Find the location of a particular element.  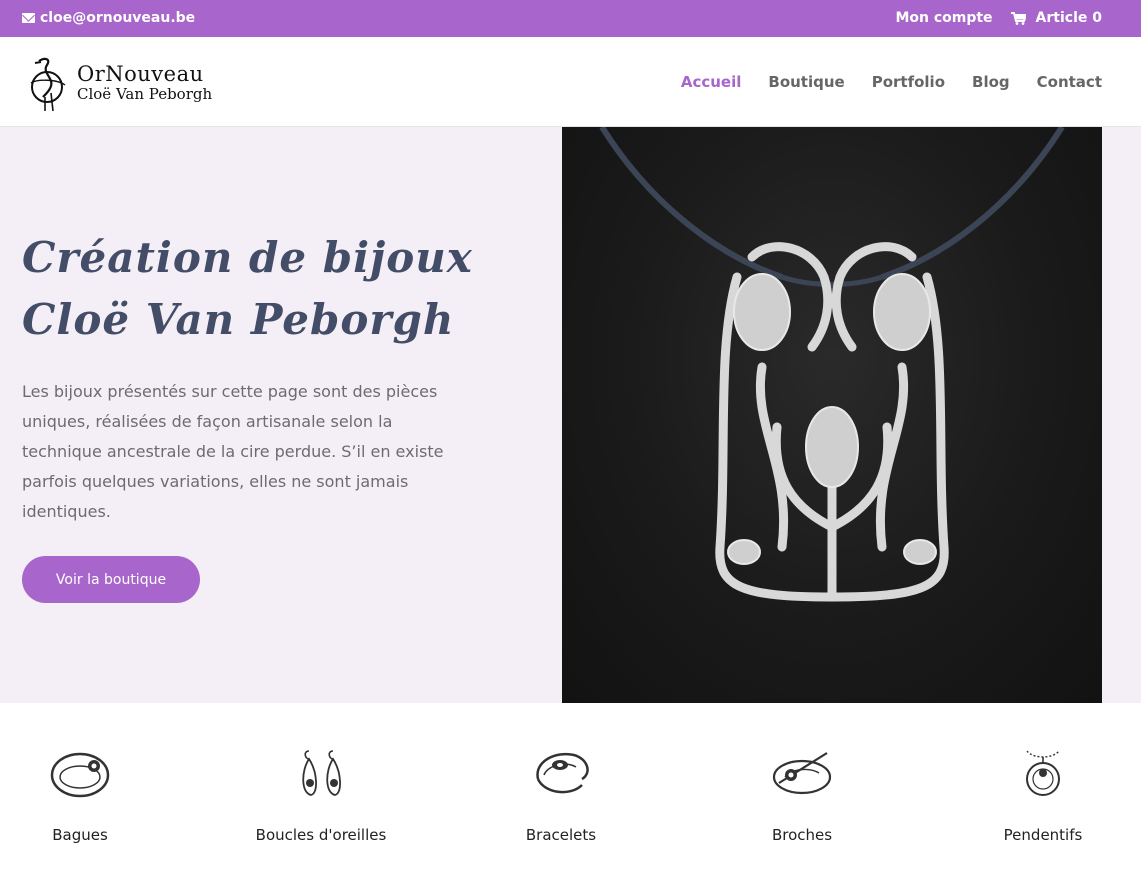

category-label: Boucles d'oreilles is located at coordinates (321, 835).